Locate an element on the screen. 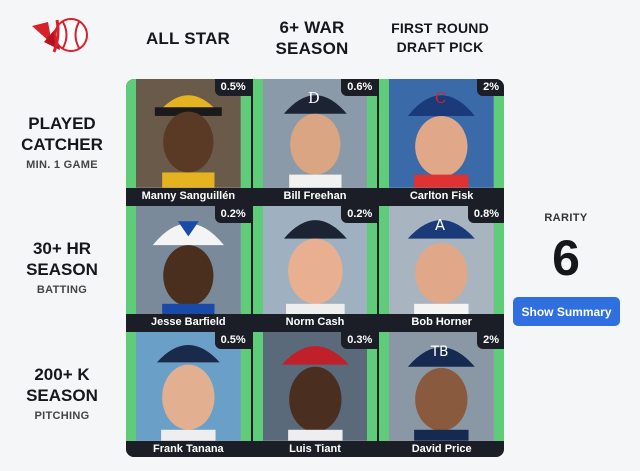 This screenshot has height=471, width=640. column-header-war-season: 6+ WAR SEASON is located at coordinates (312, 38).